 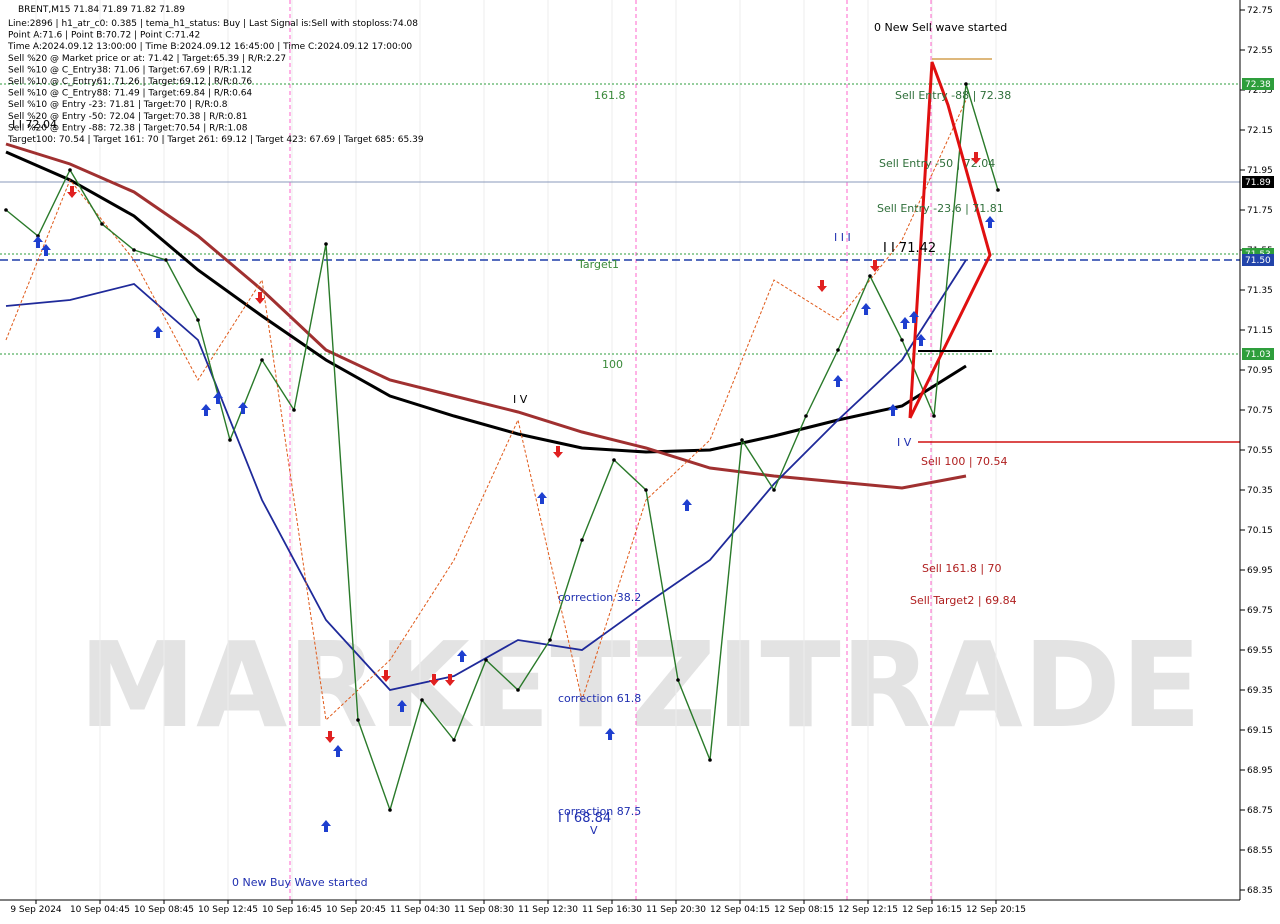 What do you see at coordinates (1260, 891) in the screenshot?
I see `y-tick-label: 68.35` at bounding box center [1260, 891].